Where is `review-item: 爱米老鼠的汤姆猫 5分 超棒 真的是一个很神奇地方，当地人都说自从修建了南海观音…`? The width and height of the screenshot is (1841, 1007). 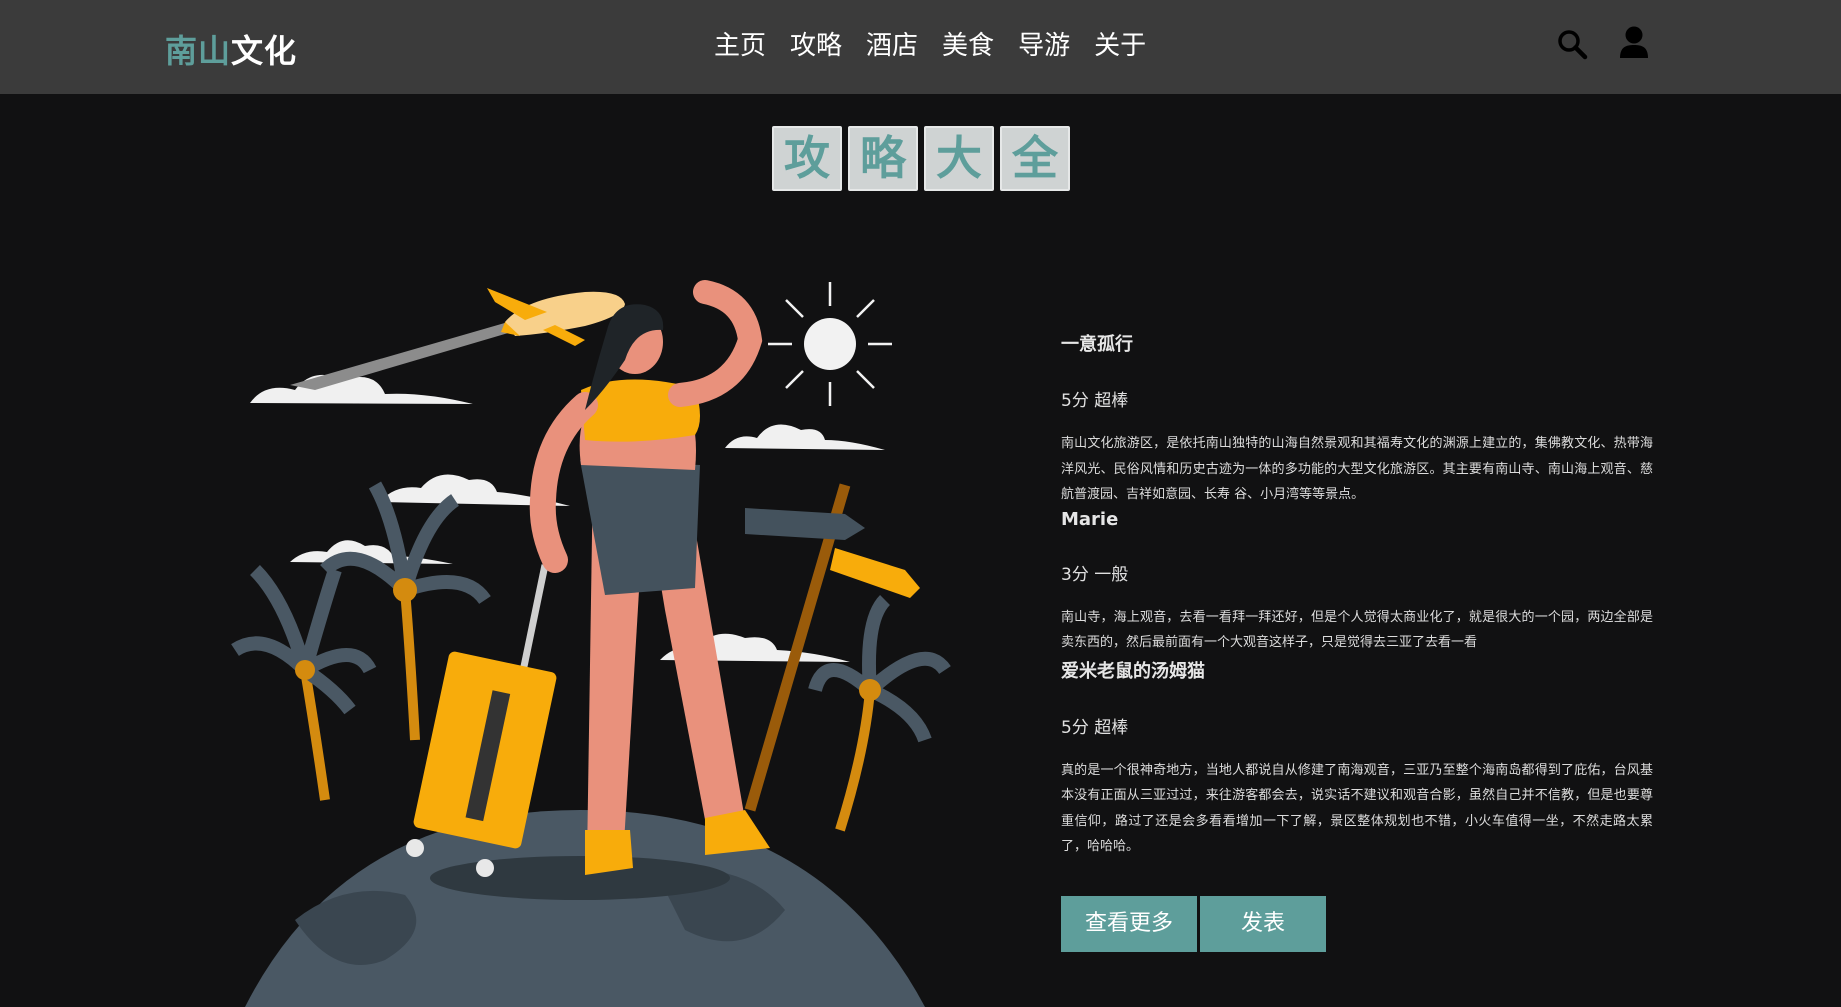
review-item: 爱米老鼠的汤姆猫 5分 超棒 真的是一个很神奇地方，当地人都说自从修建了南海观音… is located at coordinates (1357, 758).